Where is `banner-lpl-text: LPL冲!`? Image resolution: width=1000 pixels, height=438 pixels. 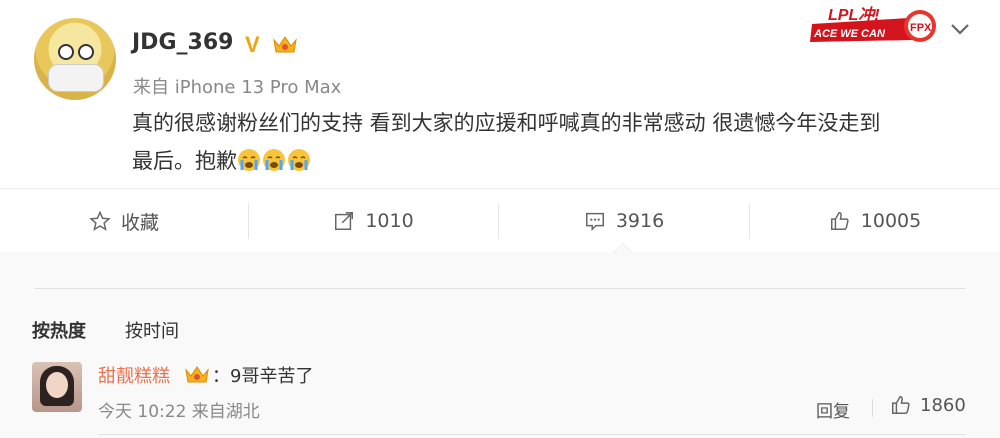
banner-lpl-text: LPL冲! is located at coordinates (854, 15).